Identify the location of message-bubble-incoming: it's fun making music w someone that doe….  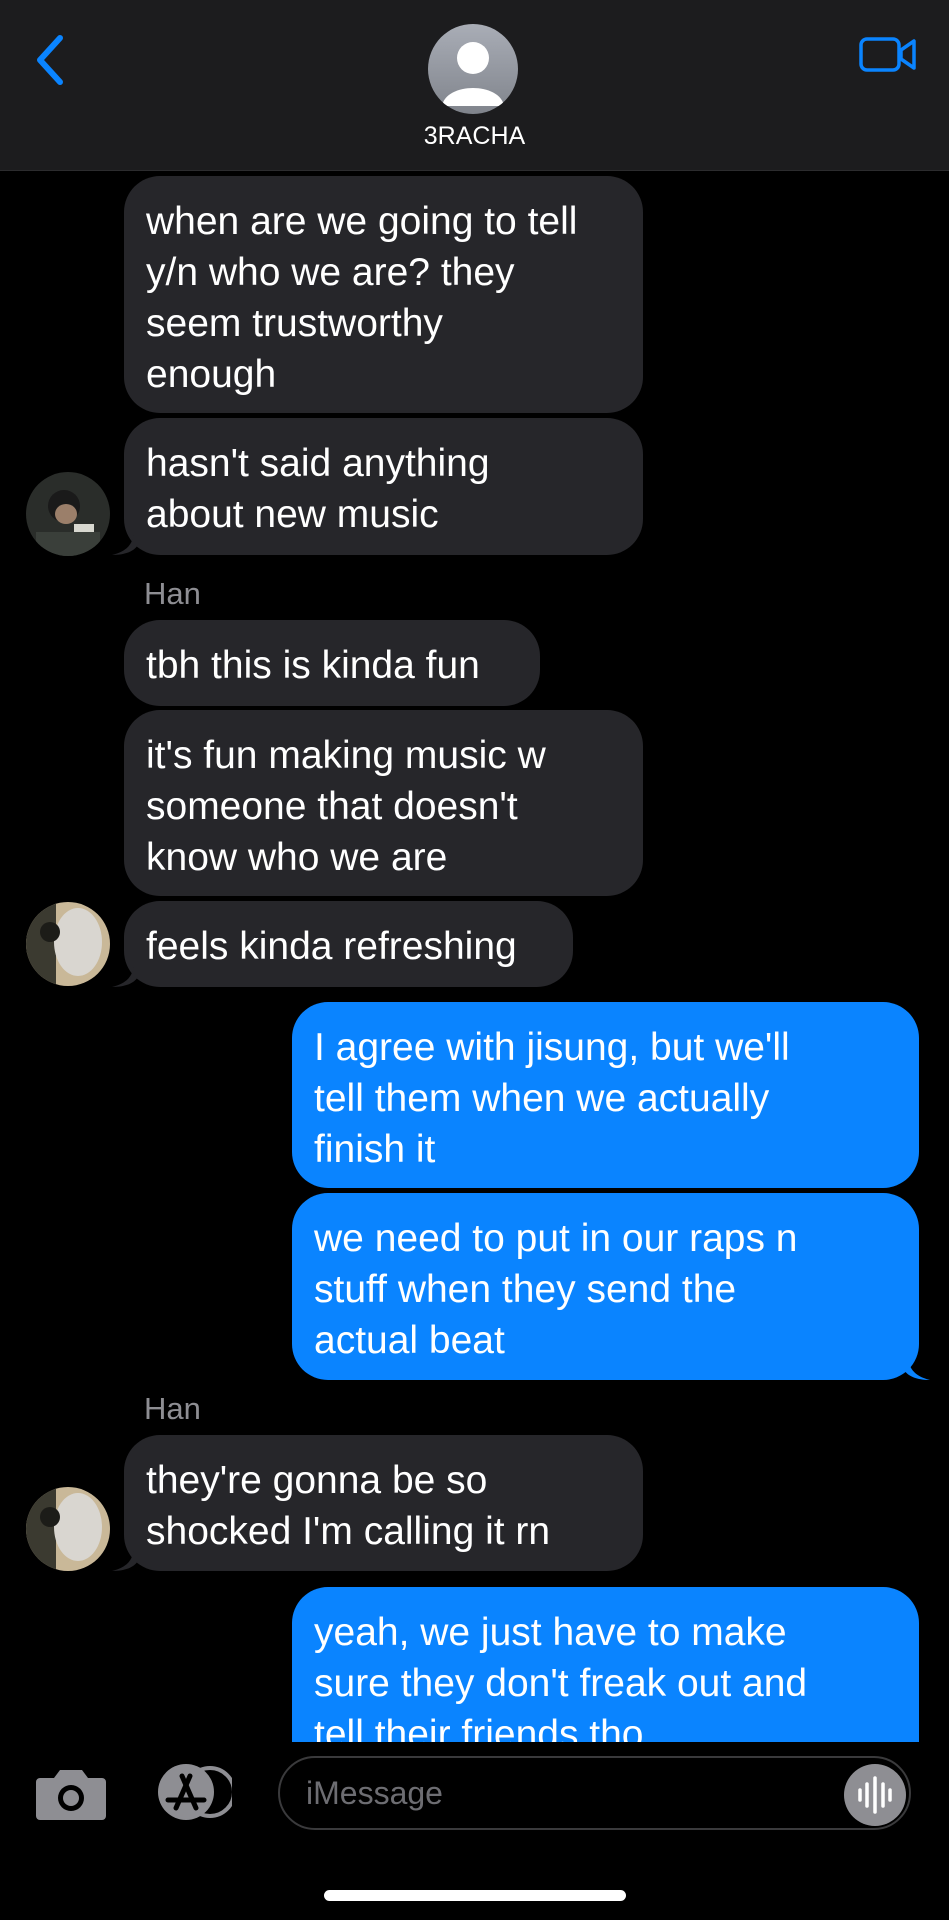
(383, 803).